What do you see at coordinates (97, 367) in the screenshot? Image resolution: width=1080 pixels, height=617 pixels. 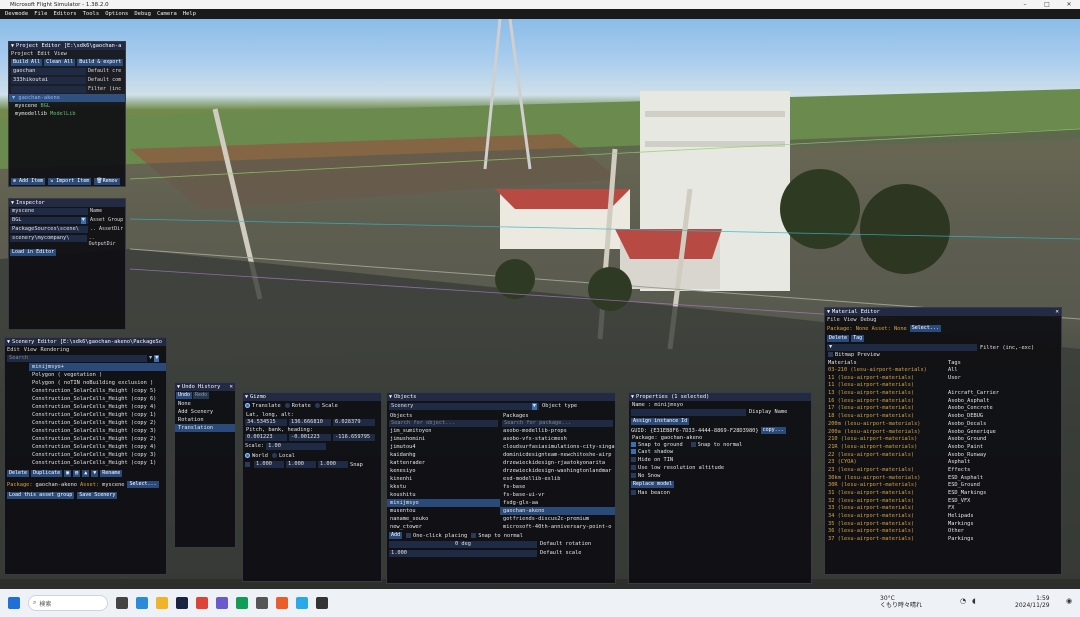 I see `scenery-list-item: minijmsyo+` at bounding box center [97, 367].